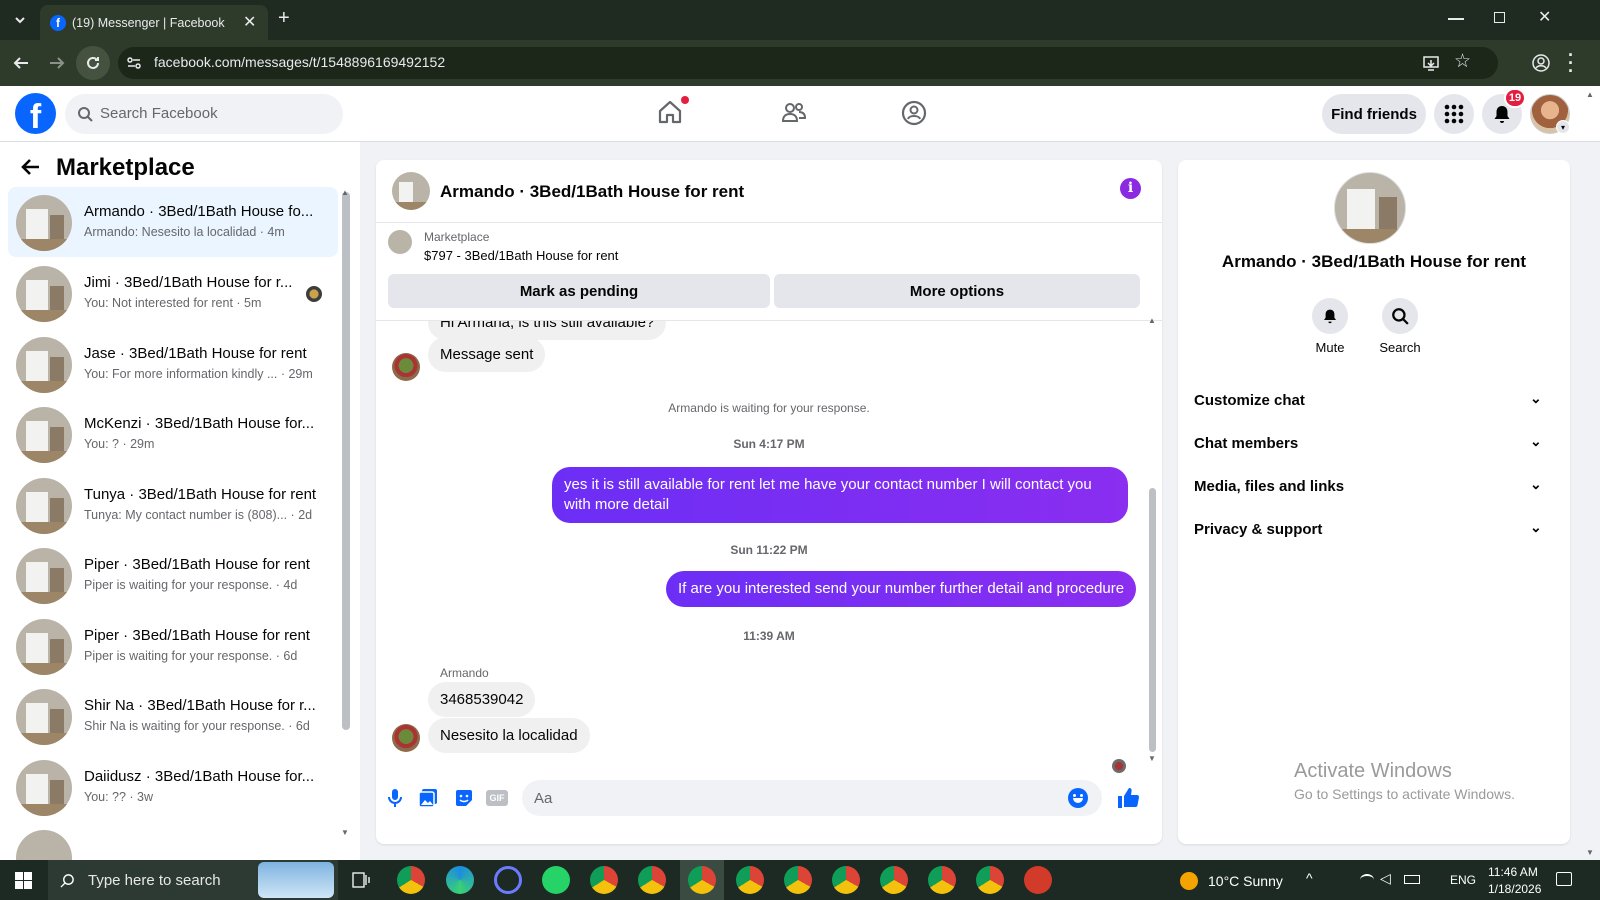  Describe the element at coordinates (1370, 208) in the screenshot. I see `details-avatar` at that location.